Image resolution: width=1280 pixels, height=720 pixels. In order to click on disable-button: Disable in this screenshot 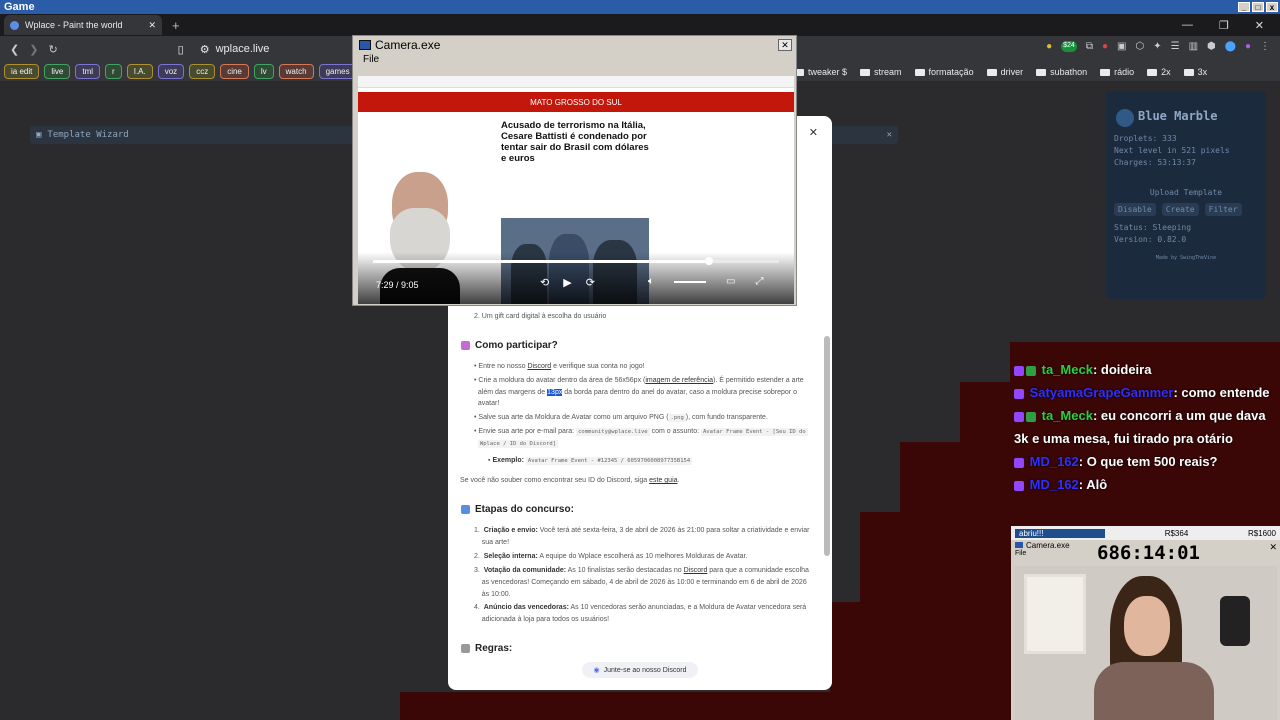, I will do `click(1135, 209)`.